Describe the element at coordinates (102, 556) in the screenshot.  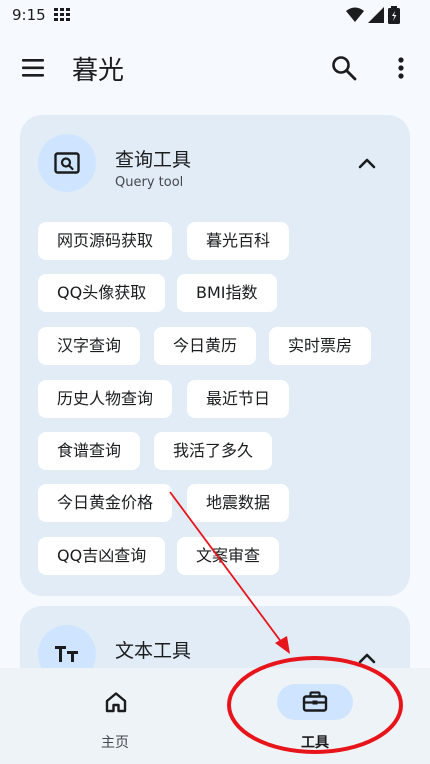
I see `chip-qq-fortune: QQ吉凶查询` at that location.